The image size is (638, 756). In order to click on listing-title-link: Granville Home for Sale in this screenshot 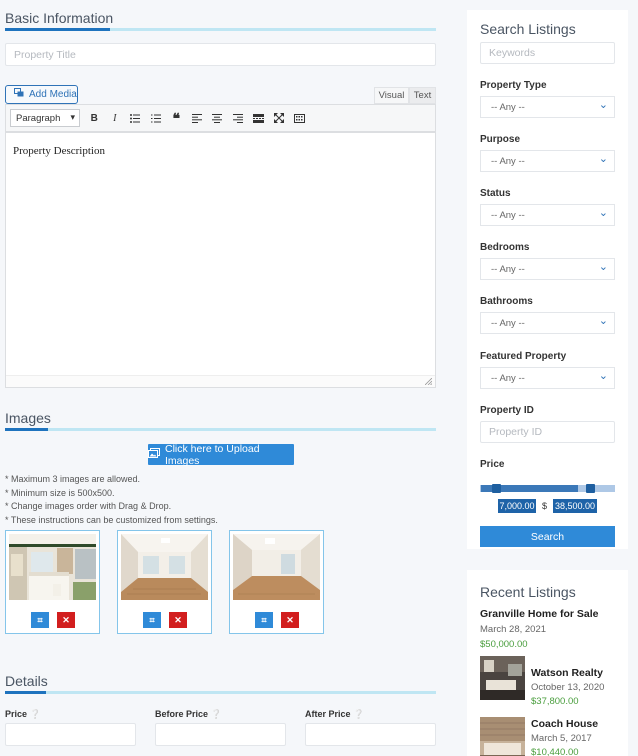, I will do `click(539, 614)`.